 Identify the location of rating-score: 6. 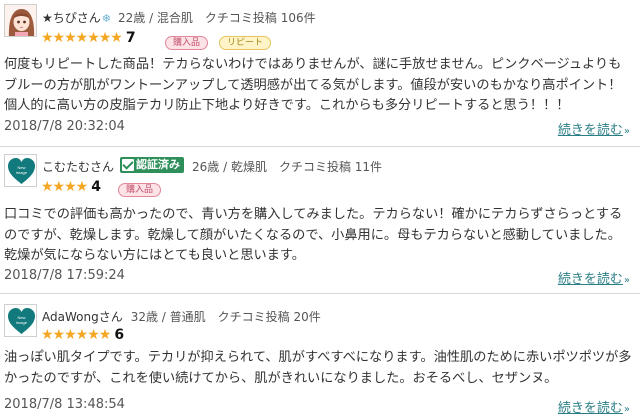
(119, 335).